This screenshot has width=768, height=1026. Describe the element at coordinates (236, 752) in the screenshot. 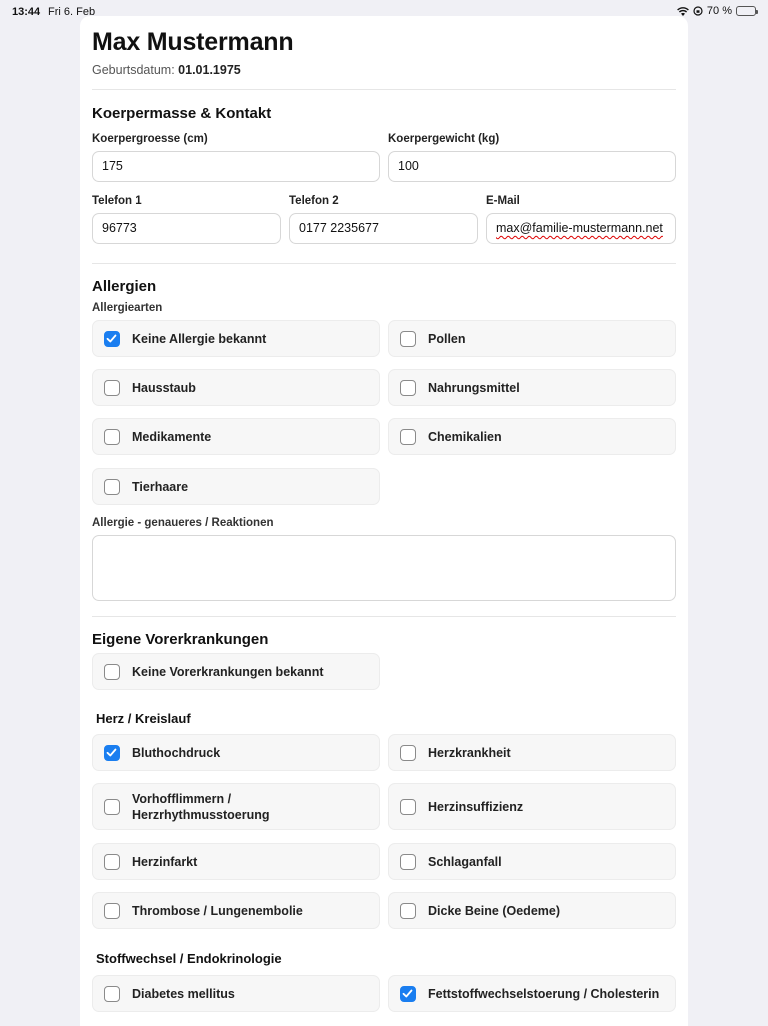

I see `checkbox-hypertension: Bluthochdruck` at that location.